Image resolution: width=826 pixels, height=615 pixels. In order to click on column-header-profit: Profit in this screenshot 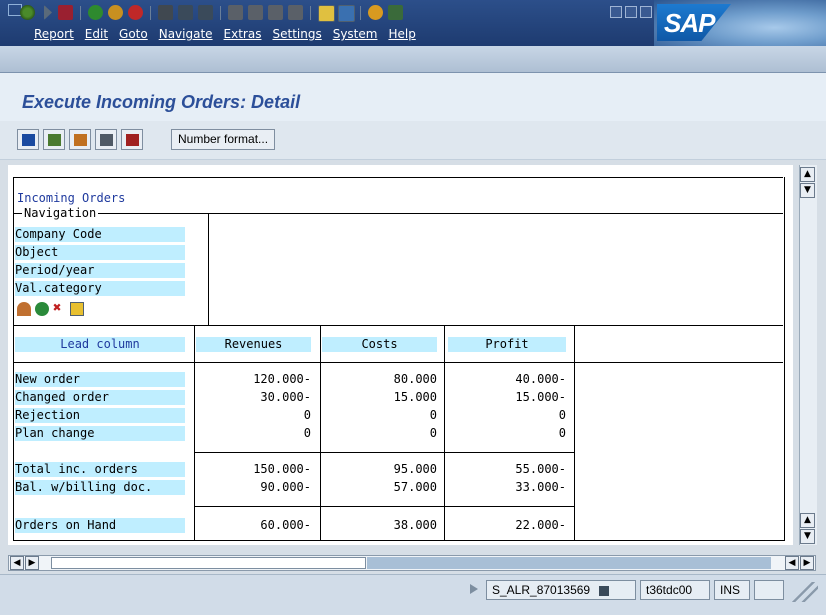, I will do `click(507, 344)`.